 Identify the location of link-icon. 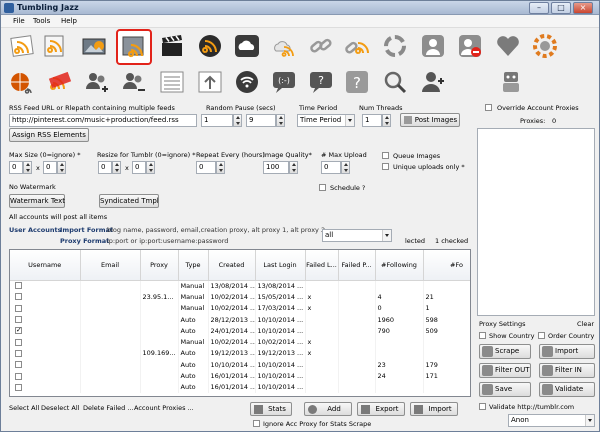
(321, 46).